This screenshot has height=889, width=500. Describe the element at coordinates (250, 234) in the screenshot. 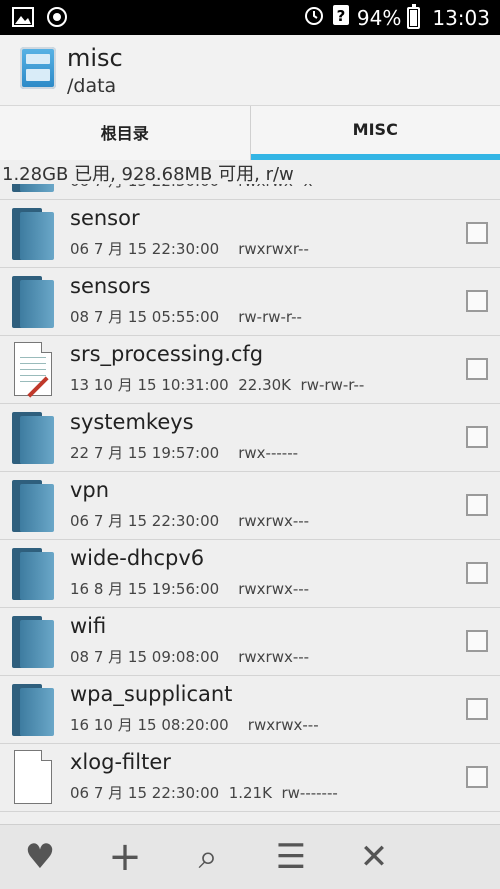

I see `list-item: sensor 06 7 月 15 22:30:00 rwxrwxr--` at that location.